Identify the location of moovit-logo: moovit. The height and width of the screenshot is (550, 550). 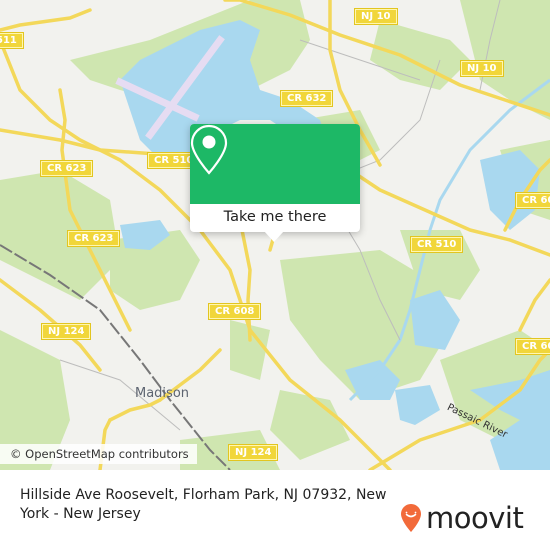
(462, 518).